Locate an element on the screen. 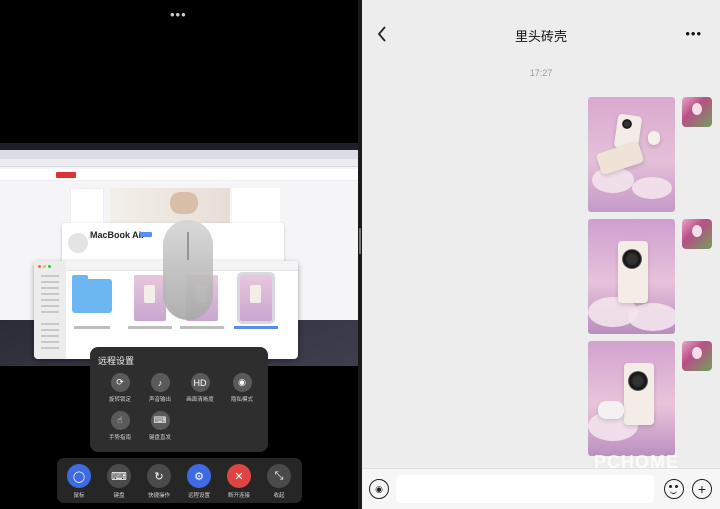  quick-action-icon: ↻ is located at coordinates (159, 476).